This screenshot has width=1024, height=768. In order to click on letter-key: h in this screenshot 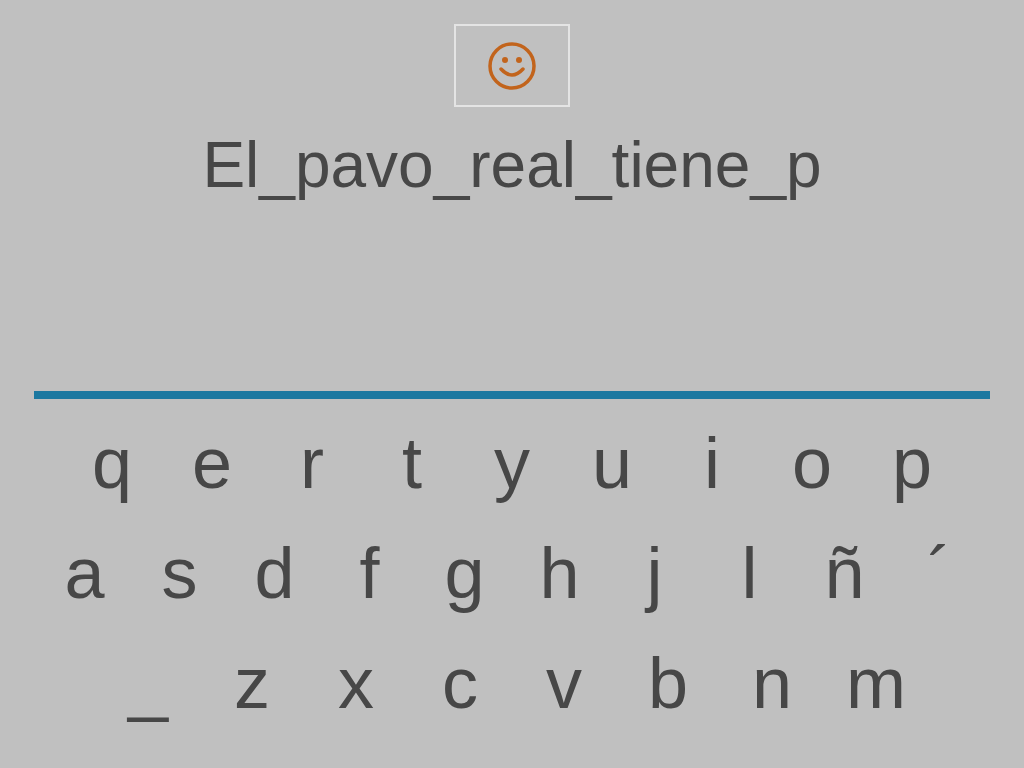, I will do `click(559, 573)`.